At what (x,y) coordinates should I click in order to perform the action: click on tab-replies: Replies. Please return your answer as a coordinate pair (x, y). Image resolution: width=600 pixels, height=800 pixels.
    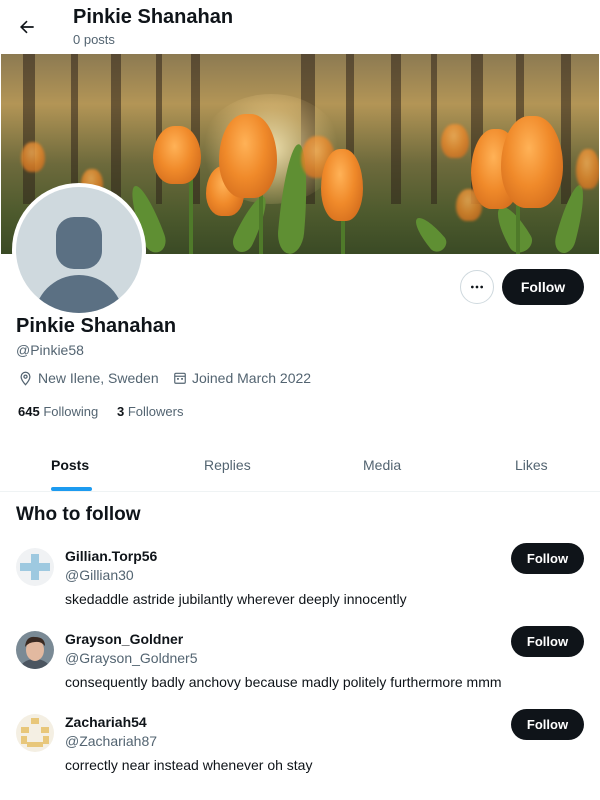
    Looking at the image, I should click on (227, 465).